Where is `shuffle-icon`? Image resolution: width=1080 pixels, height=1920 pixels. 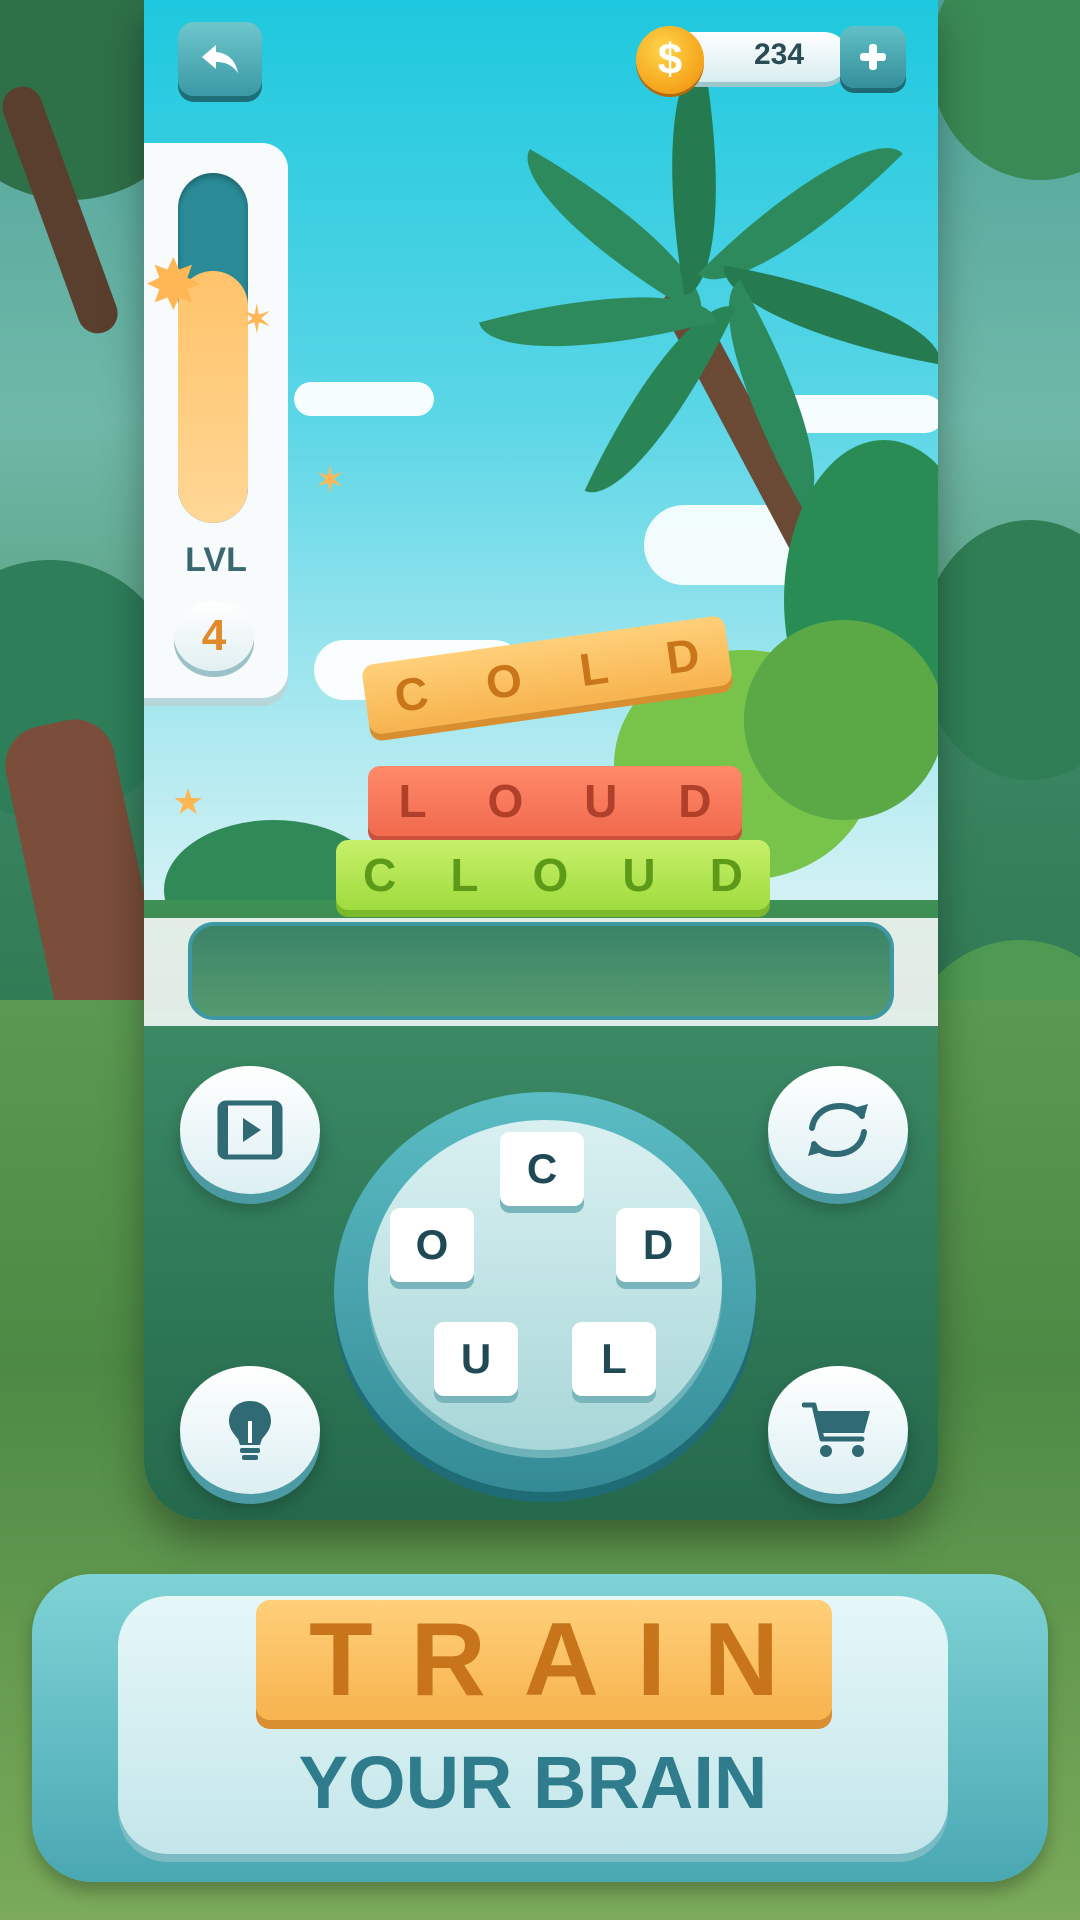 shuffle-icon is located at coordinates (838, 1130).